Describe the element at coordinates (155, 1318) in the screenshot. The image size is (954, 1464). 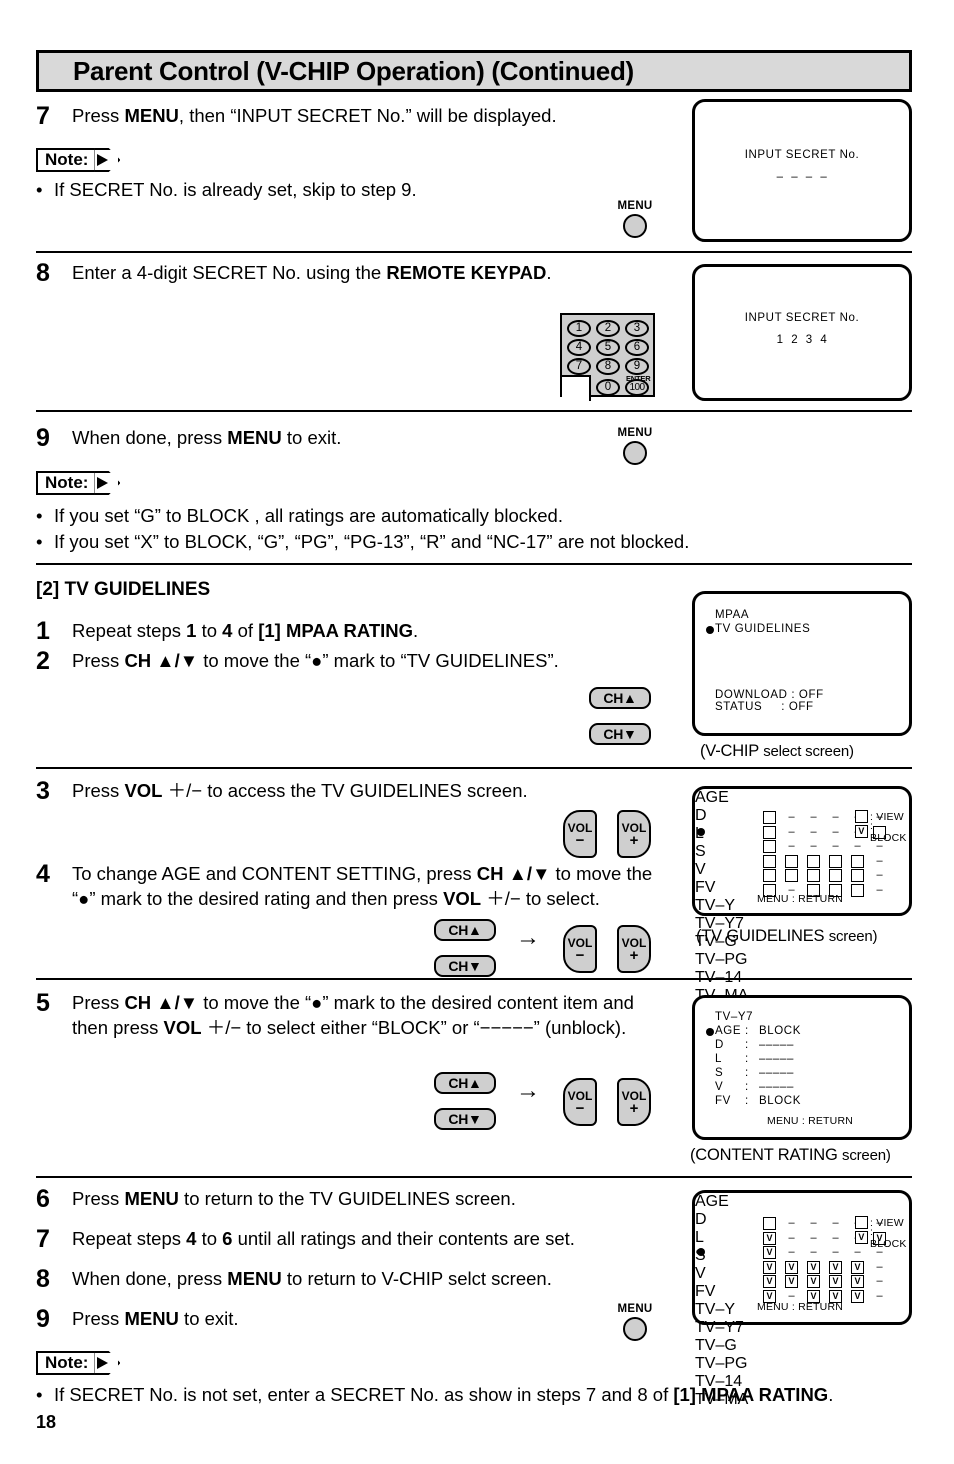
I see `step-text: Press MENU to exit.` at that location.